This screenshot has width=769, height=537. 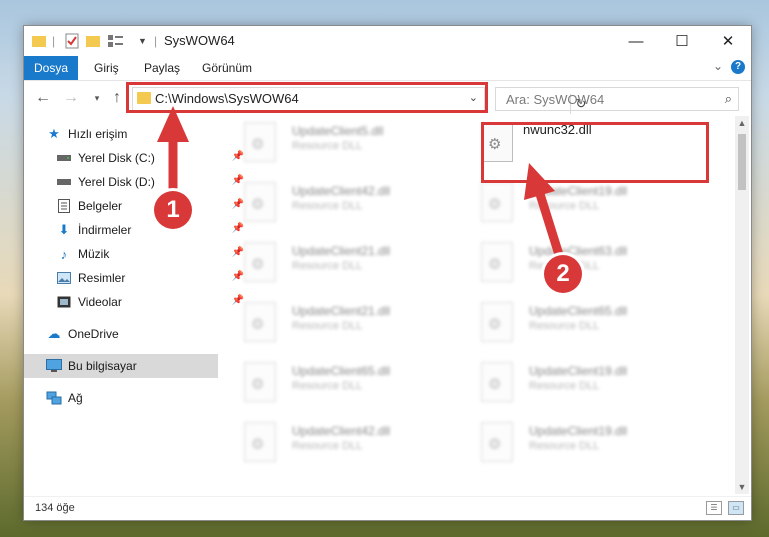 I want to click on step-badge-2: 2, so click(x=563, y=274).